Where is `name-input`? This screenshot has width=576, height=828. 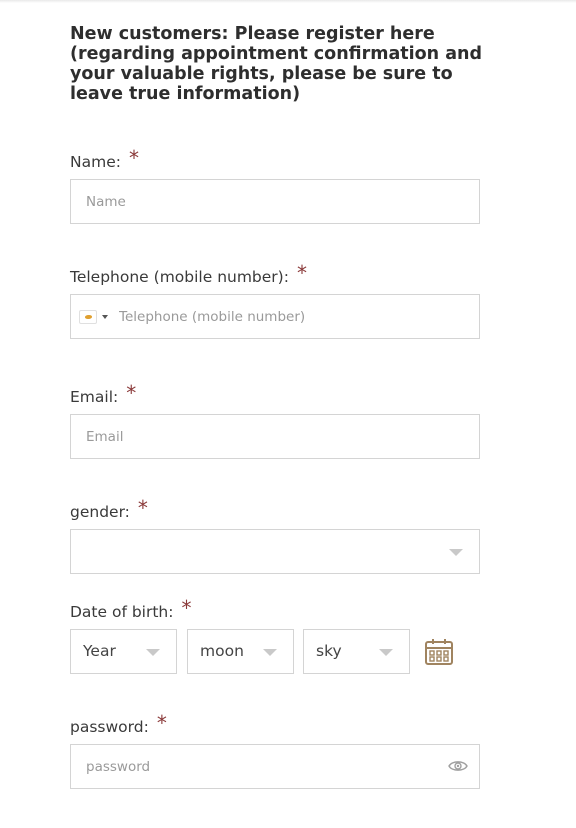
name-input is located at coordinates (275, 201).